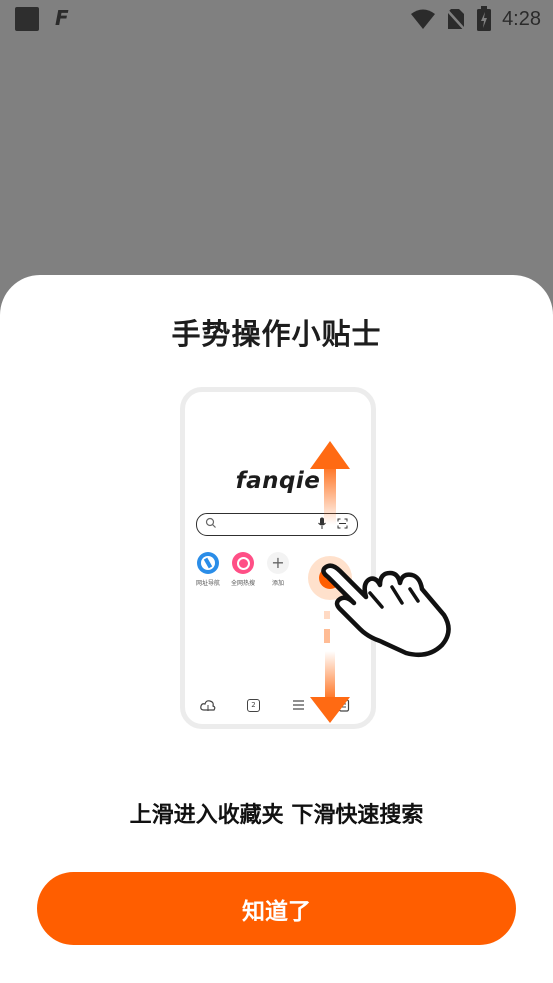 This screenshot has height=983, width=553. I want to click on pointing-hand-icon, so click(386, 610).